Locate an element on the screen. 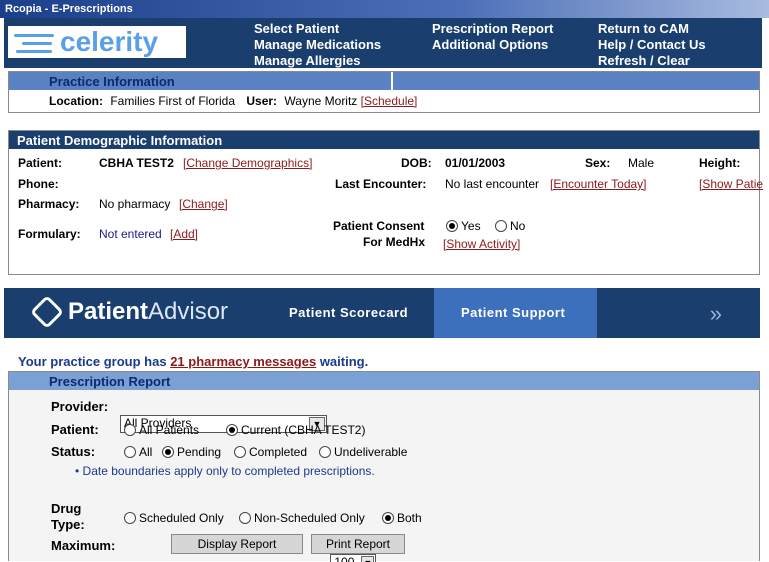  drug-nonscheduled-label: Non-Scheduled Only is located at coordinates (309, 518).